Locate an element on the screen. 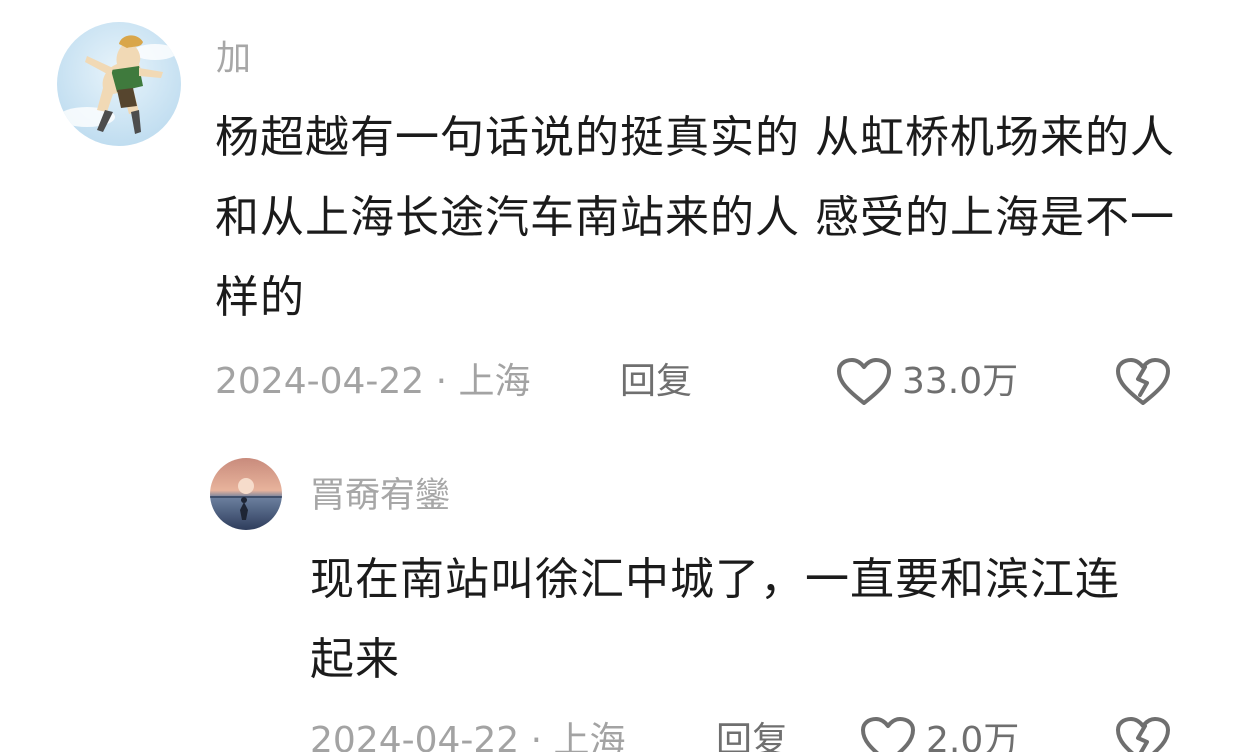 The image size is (1240, 752). username: 罥奣宥鑾 is located at coordinates (380, 496).